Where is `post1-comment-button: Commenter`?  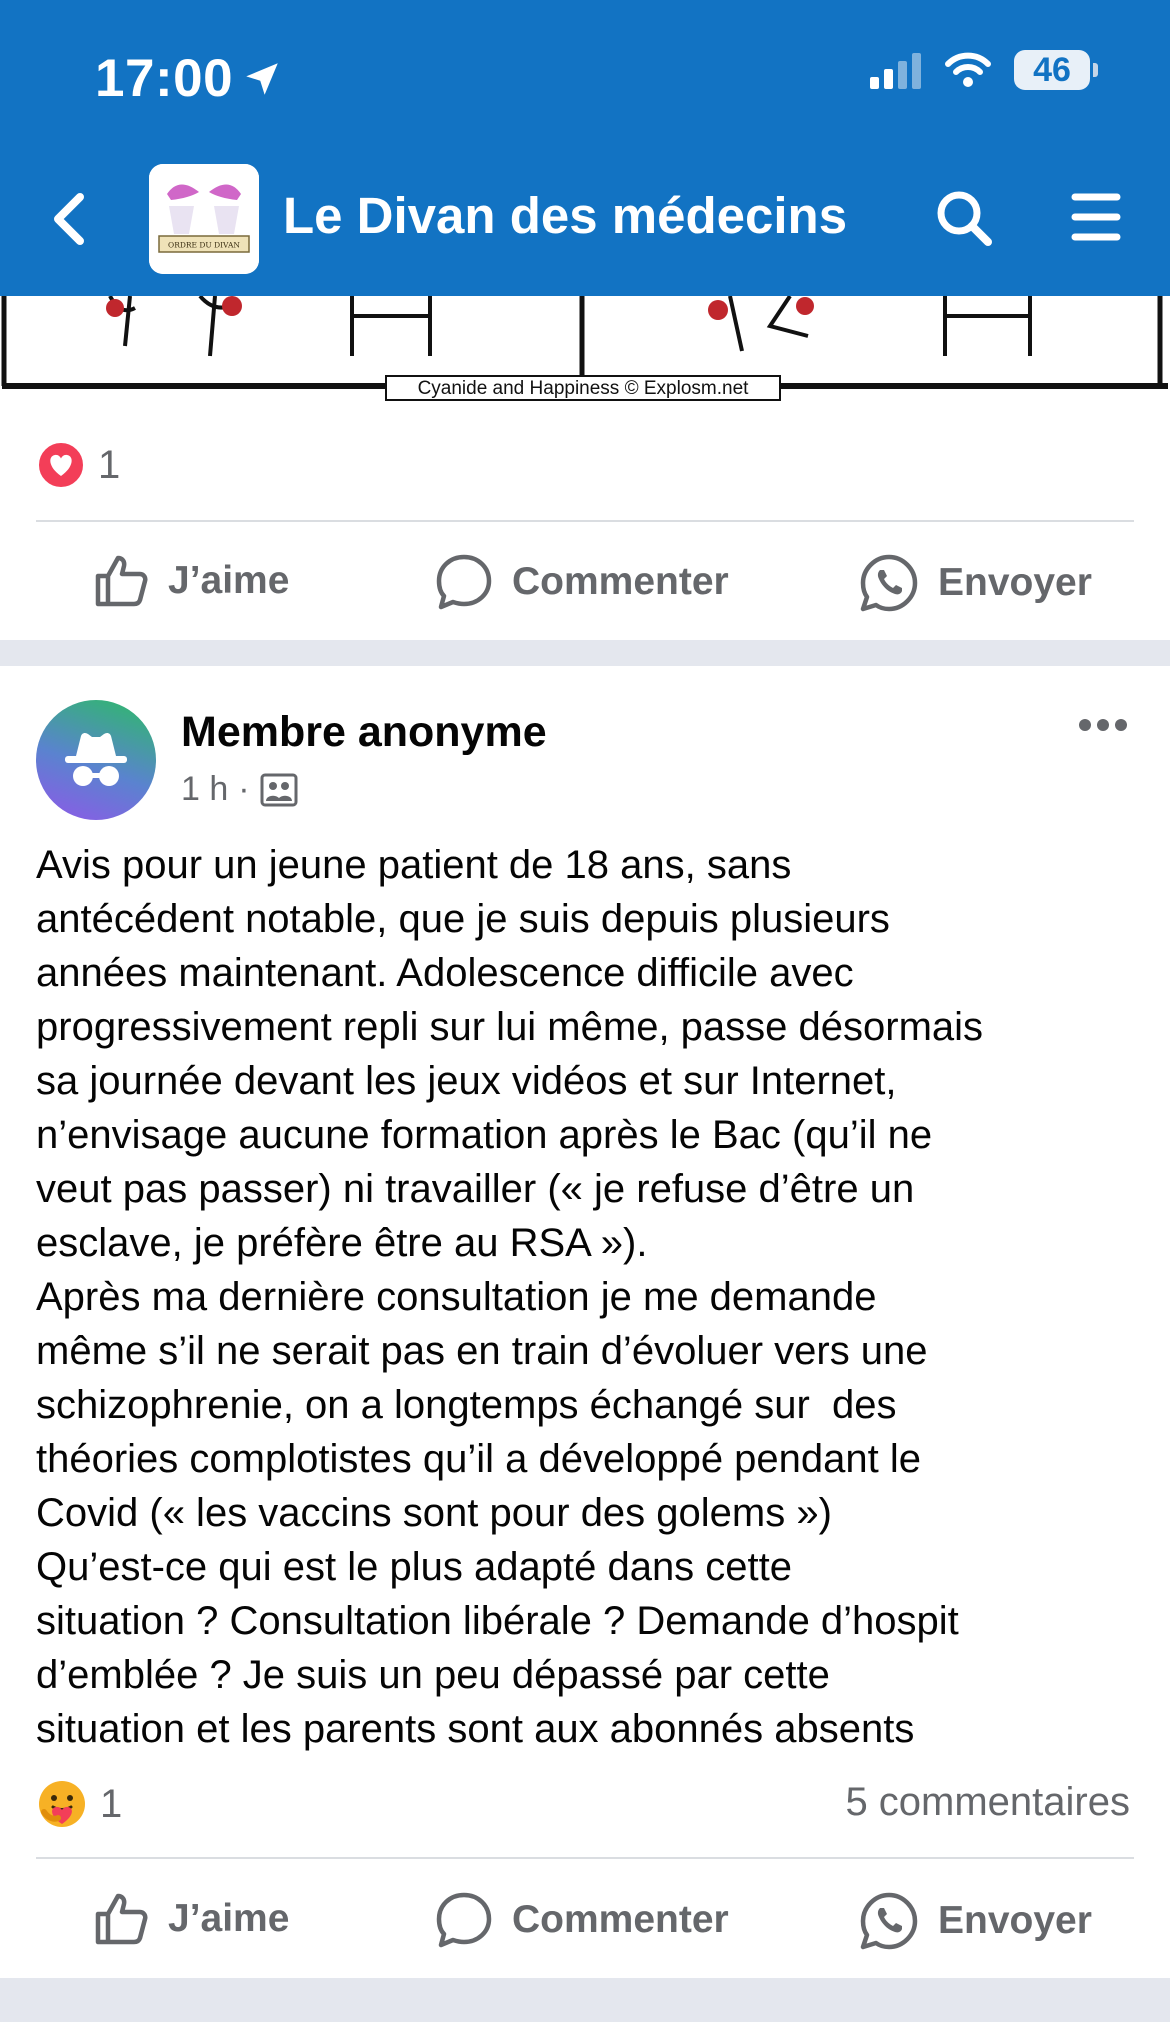
post1-comment-button: Commenter is located at coordinates (581, 582).